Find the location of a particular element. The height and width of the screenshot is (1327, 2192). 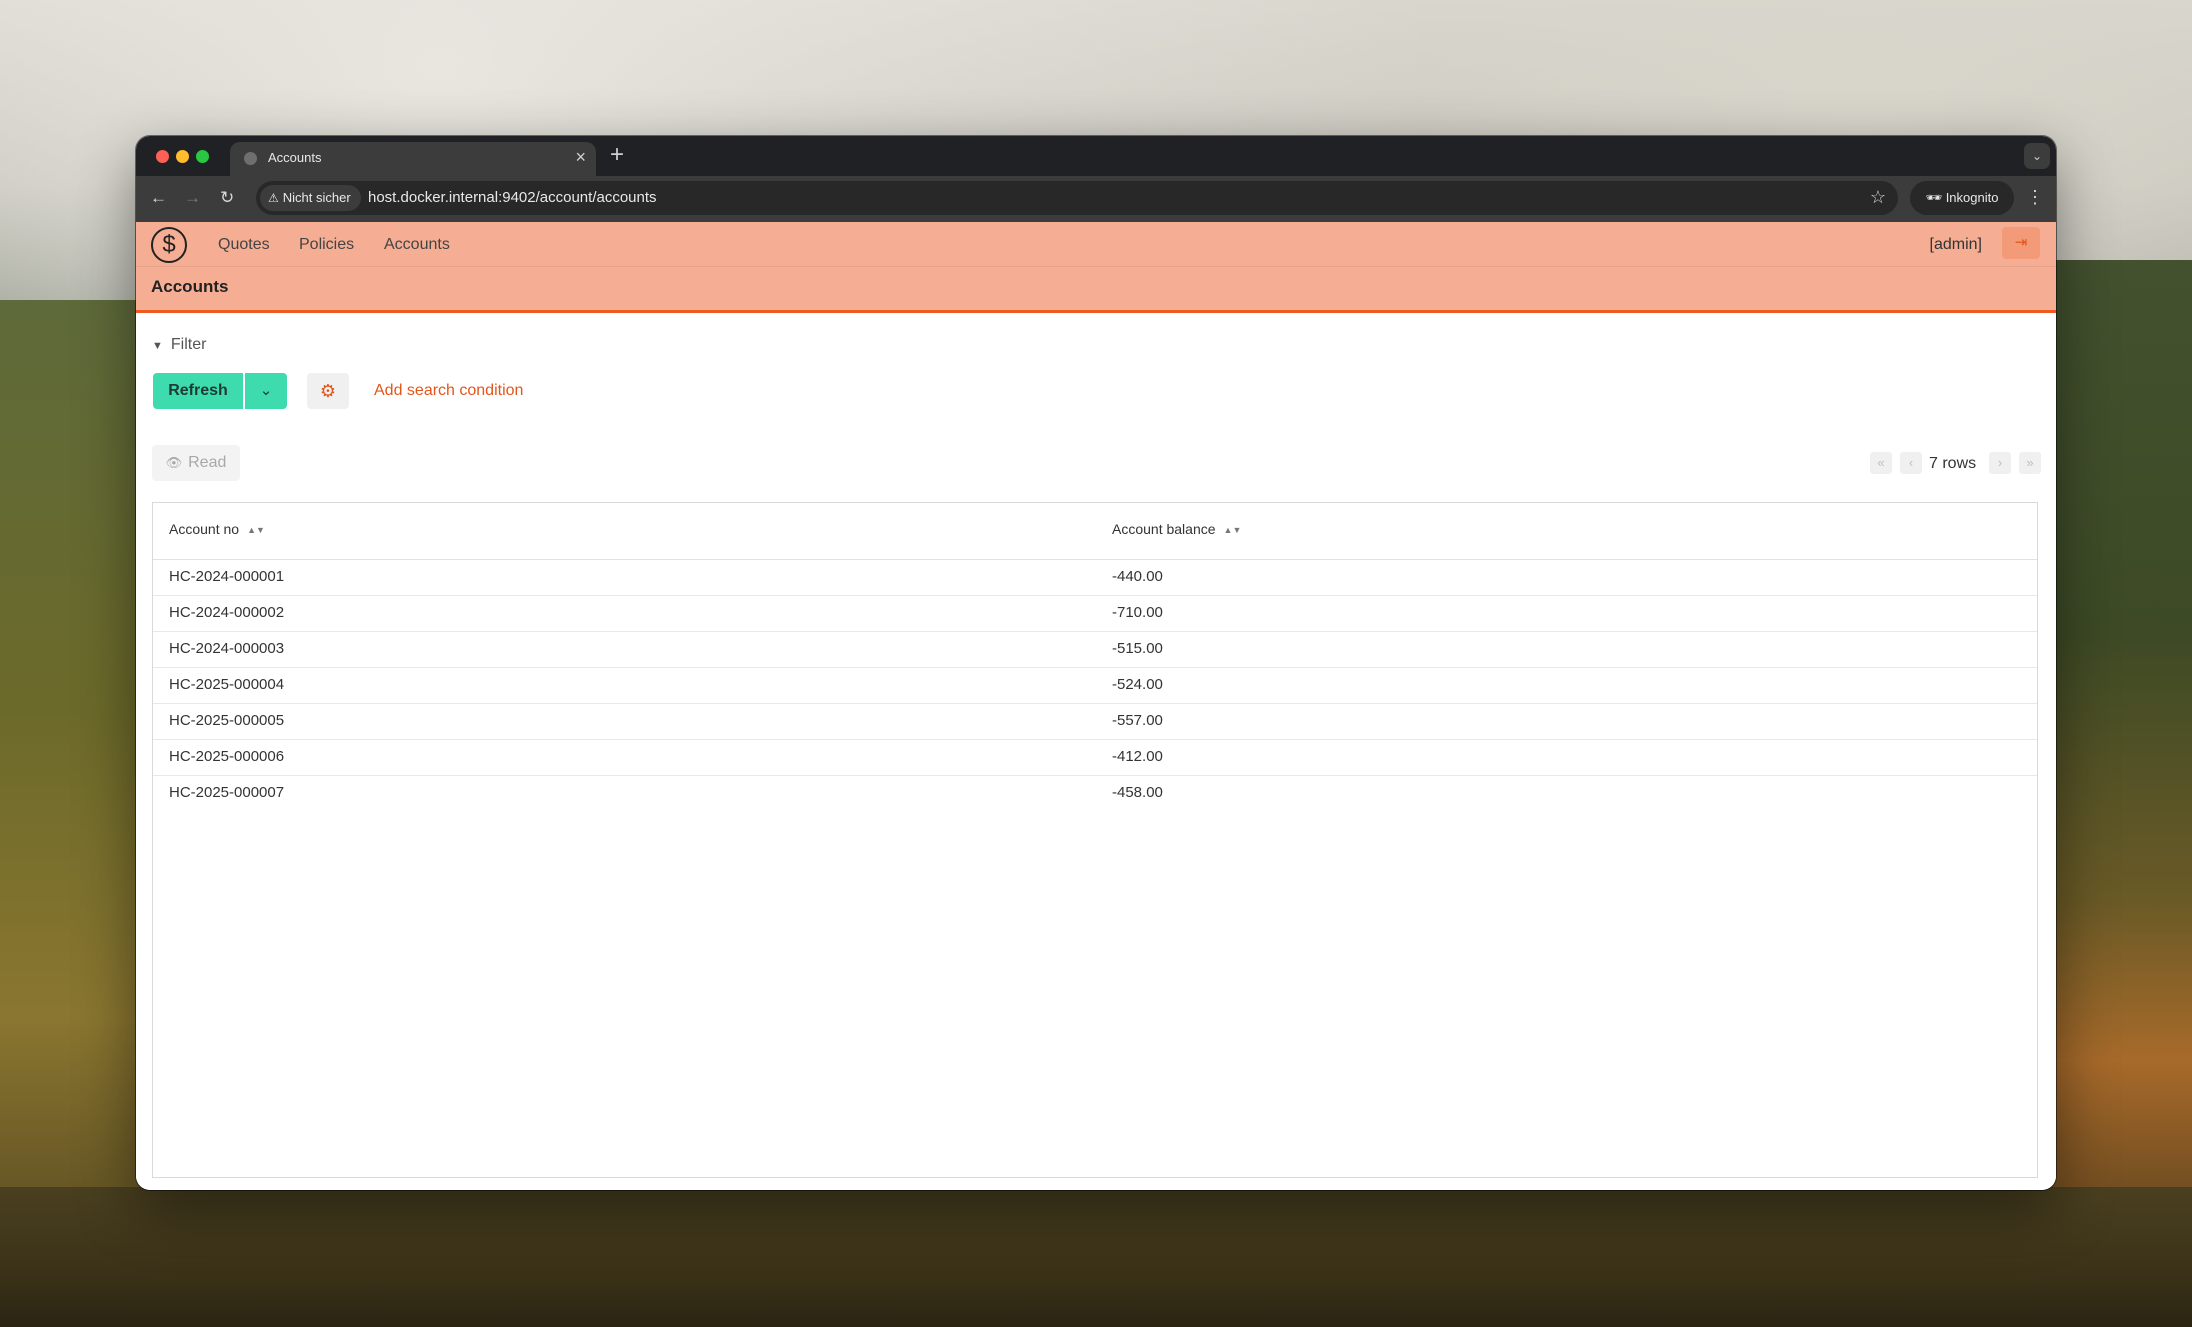

eye-icon: 👁 is located at coordinates (174, 462).